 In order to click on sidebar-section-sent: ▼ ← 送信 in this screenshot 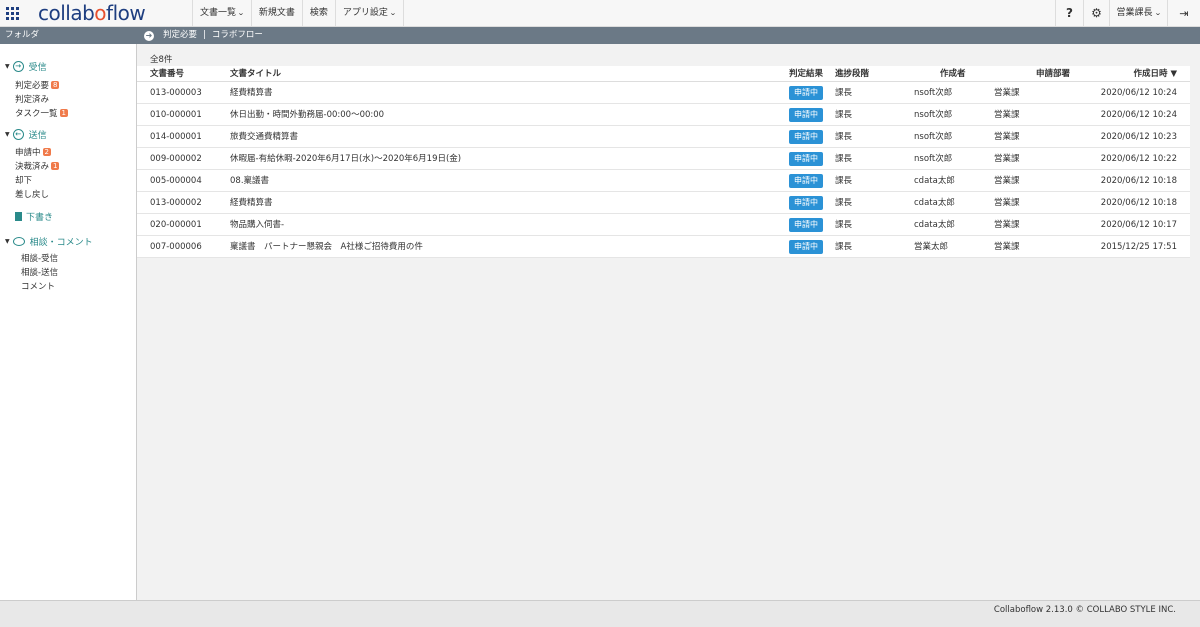, I will do `click(26, 134)`.